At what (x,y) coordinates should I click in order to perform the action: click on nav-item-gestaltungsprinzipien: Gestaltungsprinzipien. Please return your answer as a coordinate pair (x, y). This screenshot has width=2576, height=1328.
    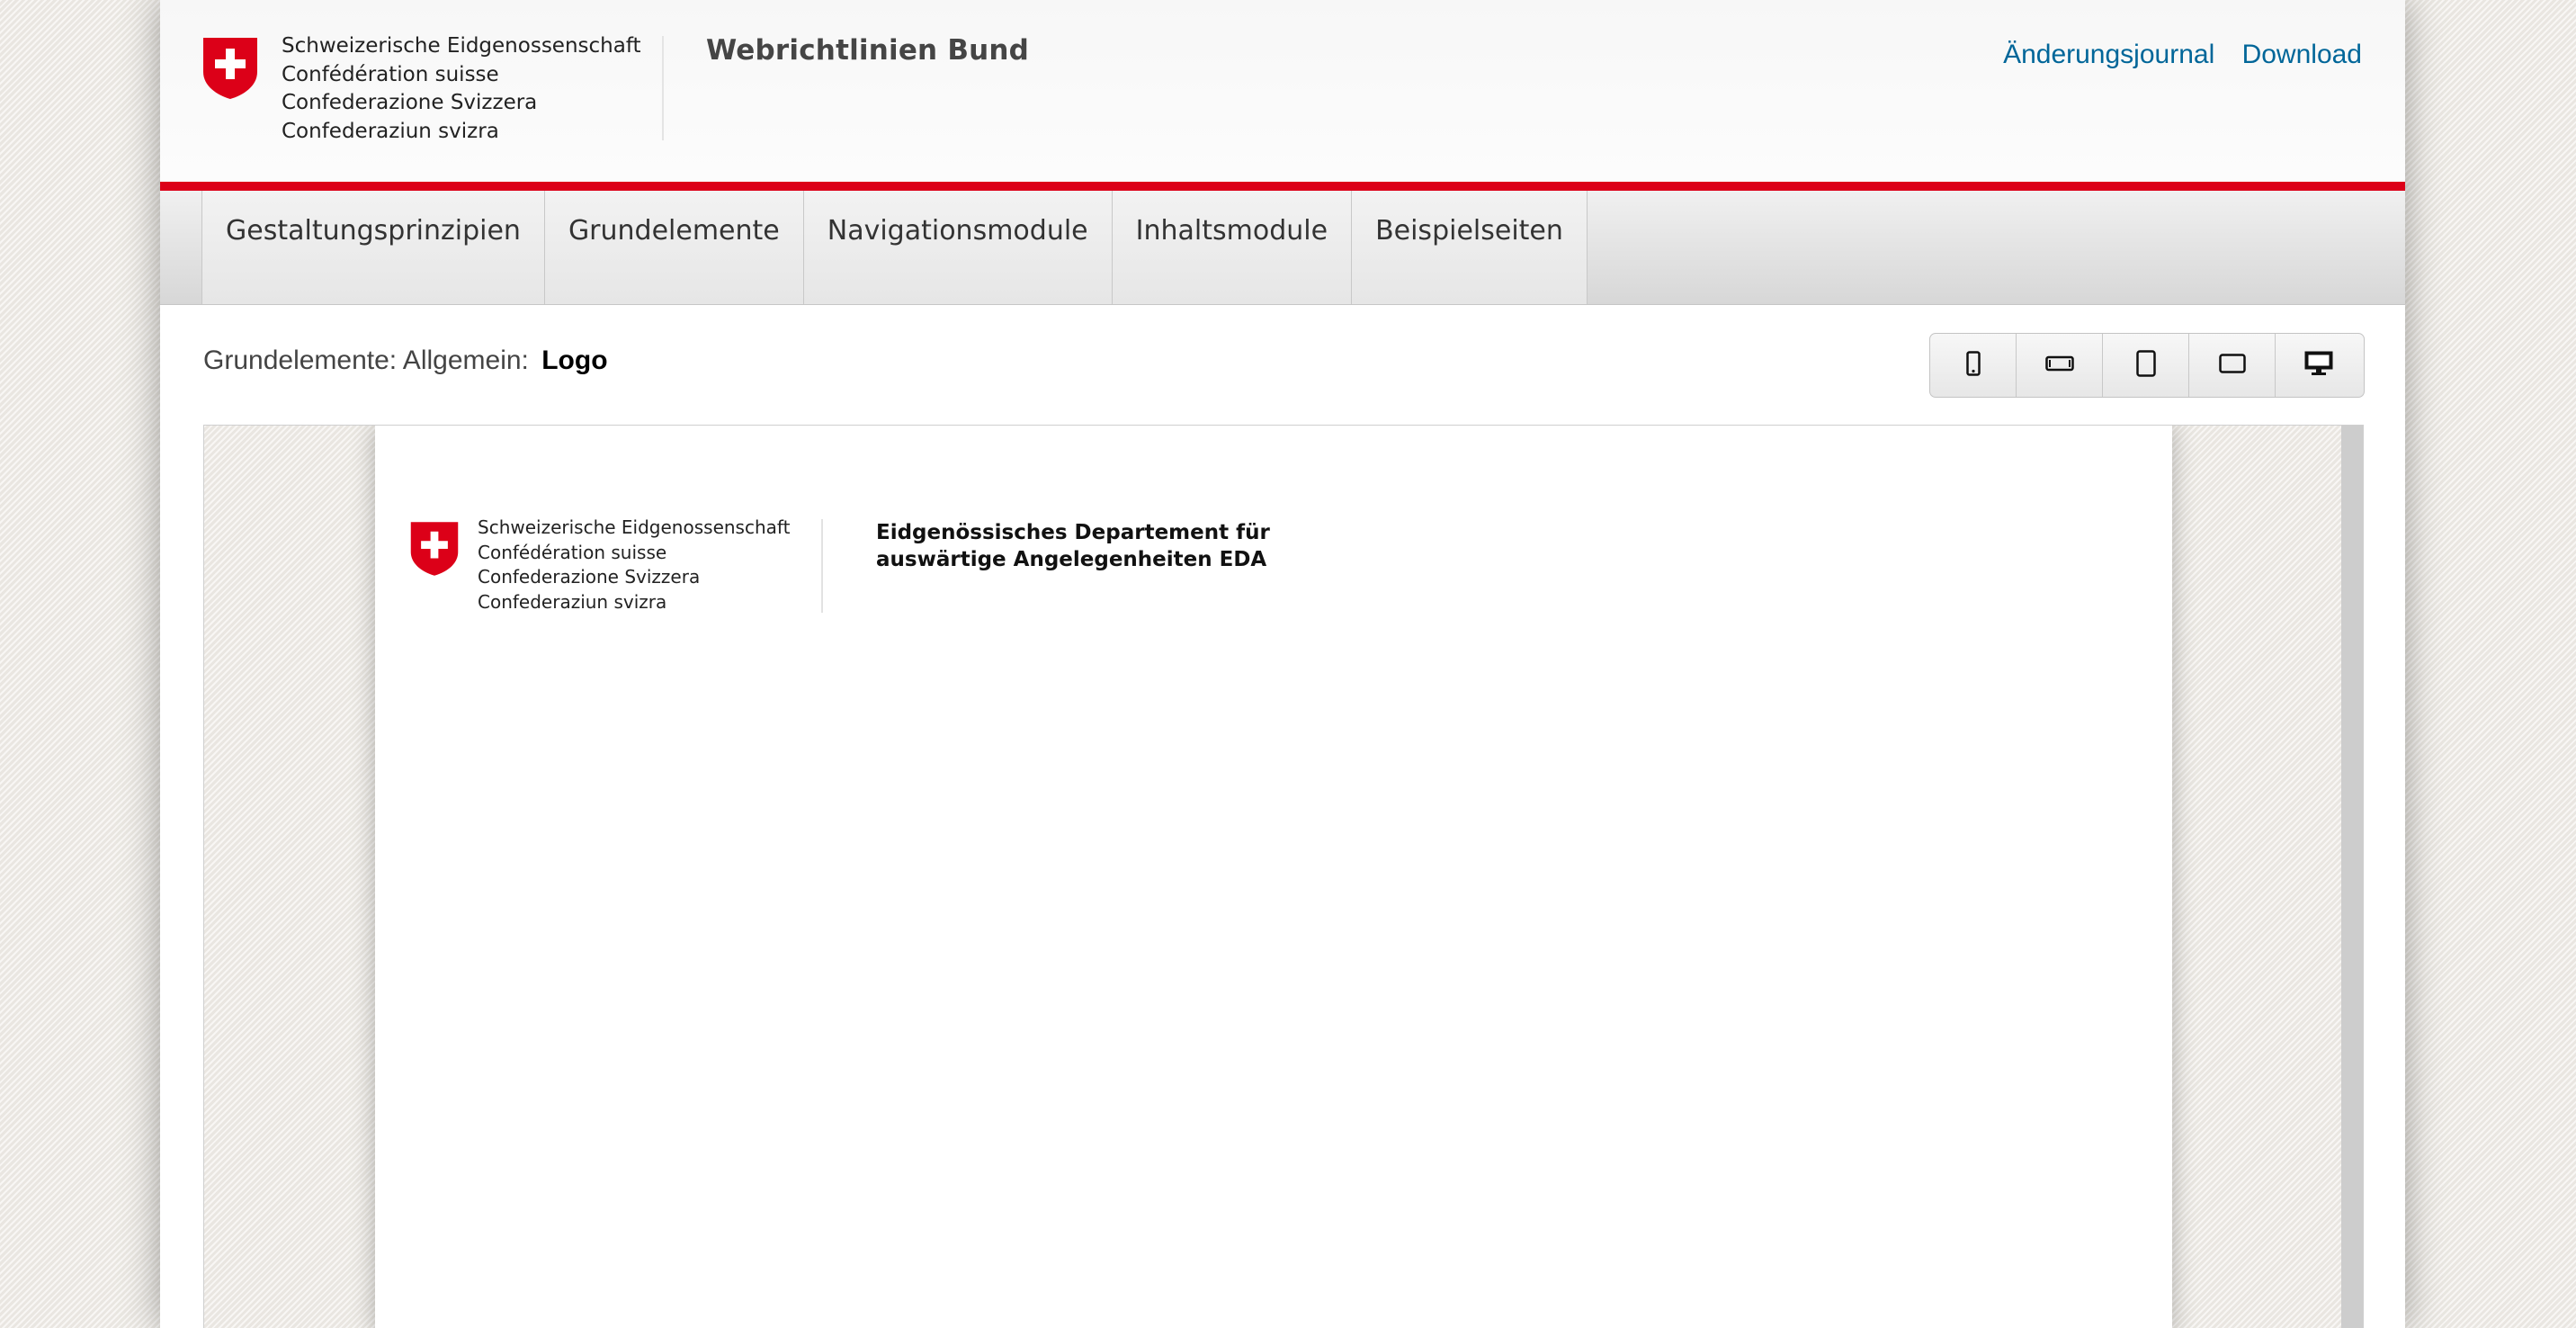
    Looking at the image, I should click on (372, 248).